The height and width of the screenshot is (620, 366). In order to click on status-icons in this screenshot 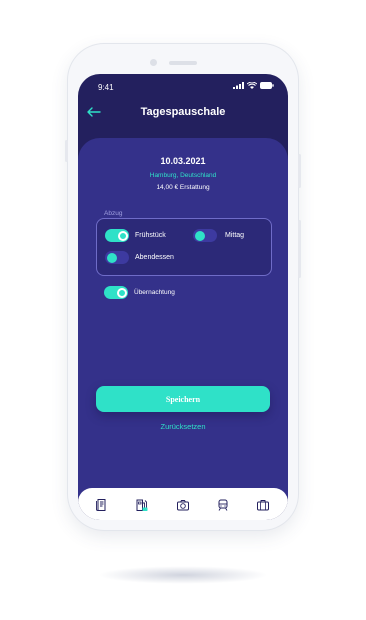, I will do `click(253, 85)`.